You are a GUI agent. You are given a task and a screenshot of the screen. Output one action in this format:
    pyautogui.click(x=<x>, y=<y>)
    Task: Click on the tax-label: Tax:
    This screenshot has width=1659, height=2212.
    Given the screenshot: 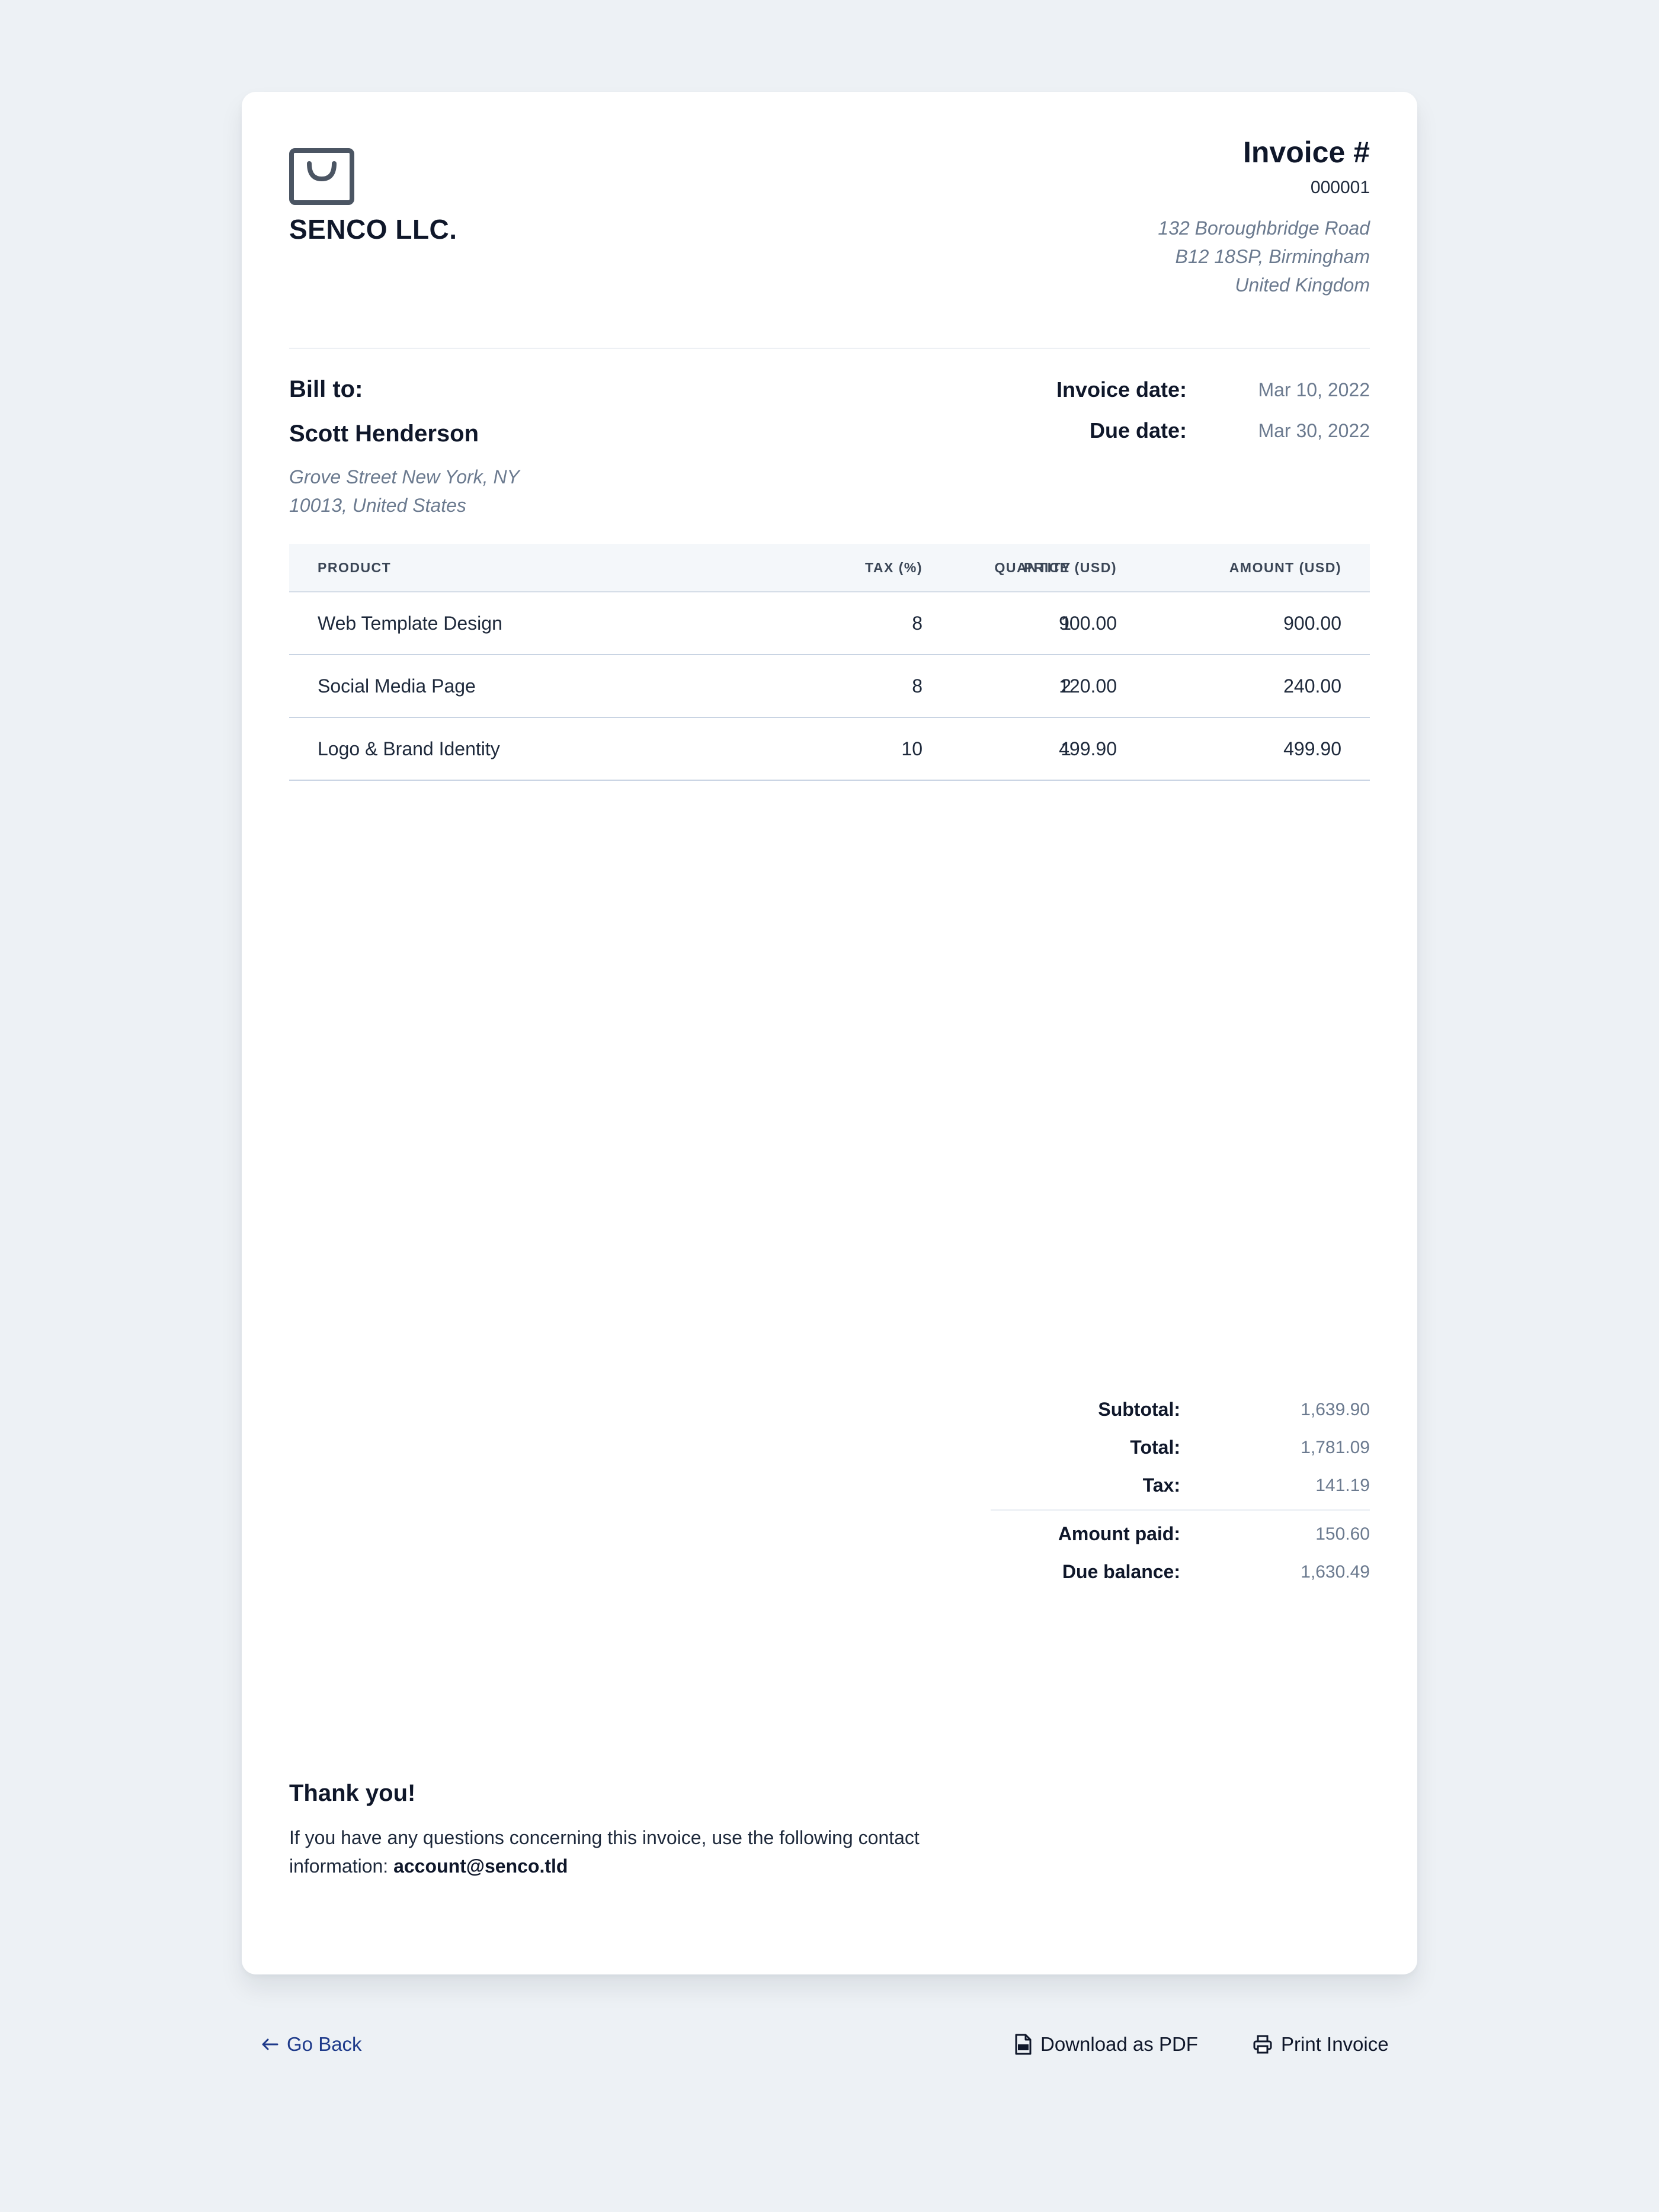 What is the action you would take?
    pyautogui.click(x=1161, y=1485)
    